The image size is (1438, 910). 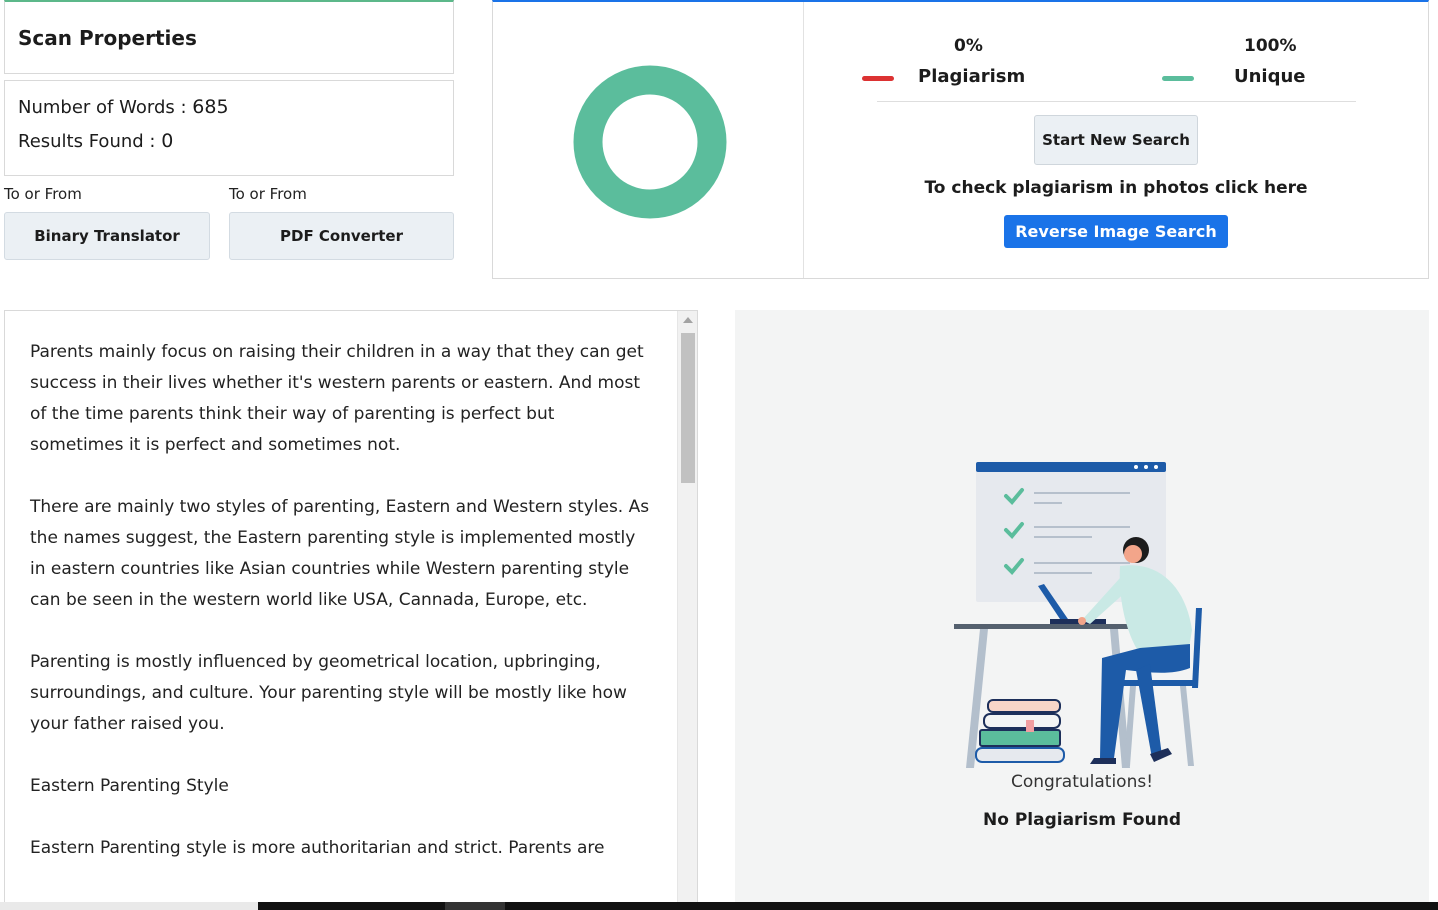 I want to click on results-found: Results Found : 0, so click(x=95, y=141).